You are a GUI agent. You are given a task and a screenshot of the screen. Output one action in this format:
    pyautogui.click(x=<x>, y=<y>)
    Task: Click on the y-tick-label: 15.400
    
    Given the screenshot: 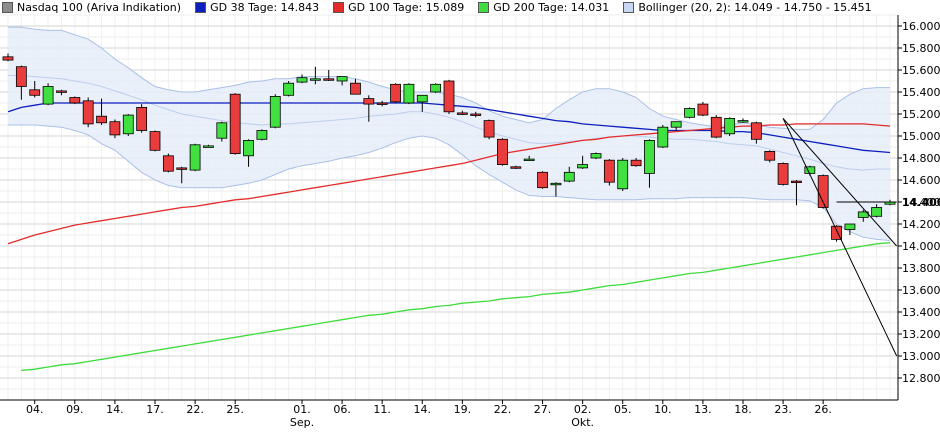 What is the action you would take?
    pyautogui.click(x=921, y=92)
    